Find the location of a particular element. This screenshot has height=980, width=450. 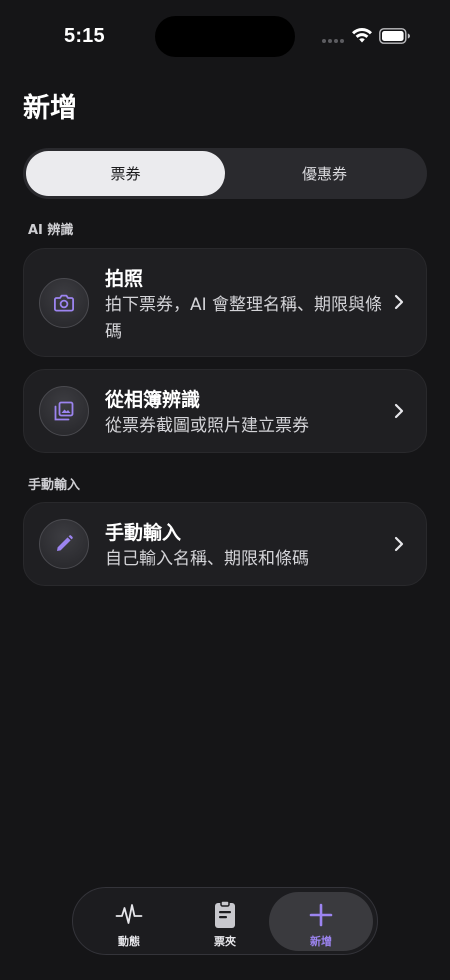

cellular-signal-icon is located at coordinates (333, 41).